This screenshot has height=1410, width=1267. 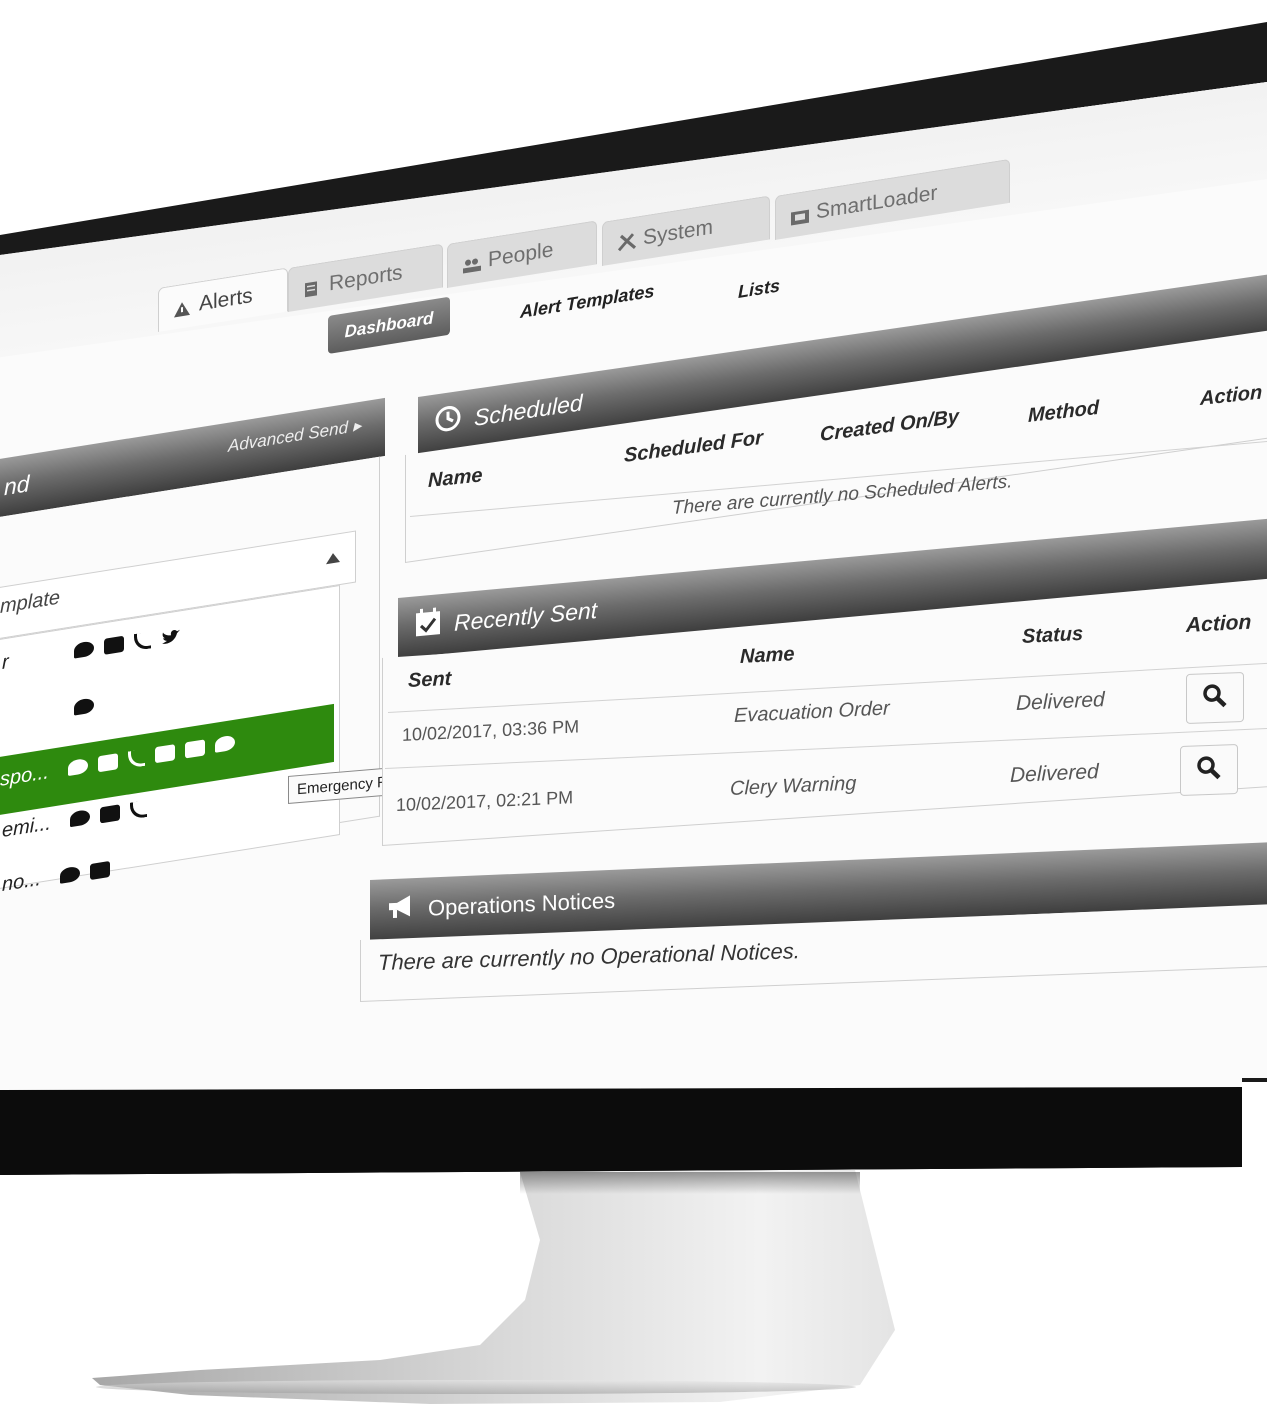 I want to click on tab-label: People, so click(x=521, y=254).